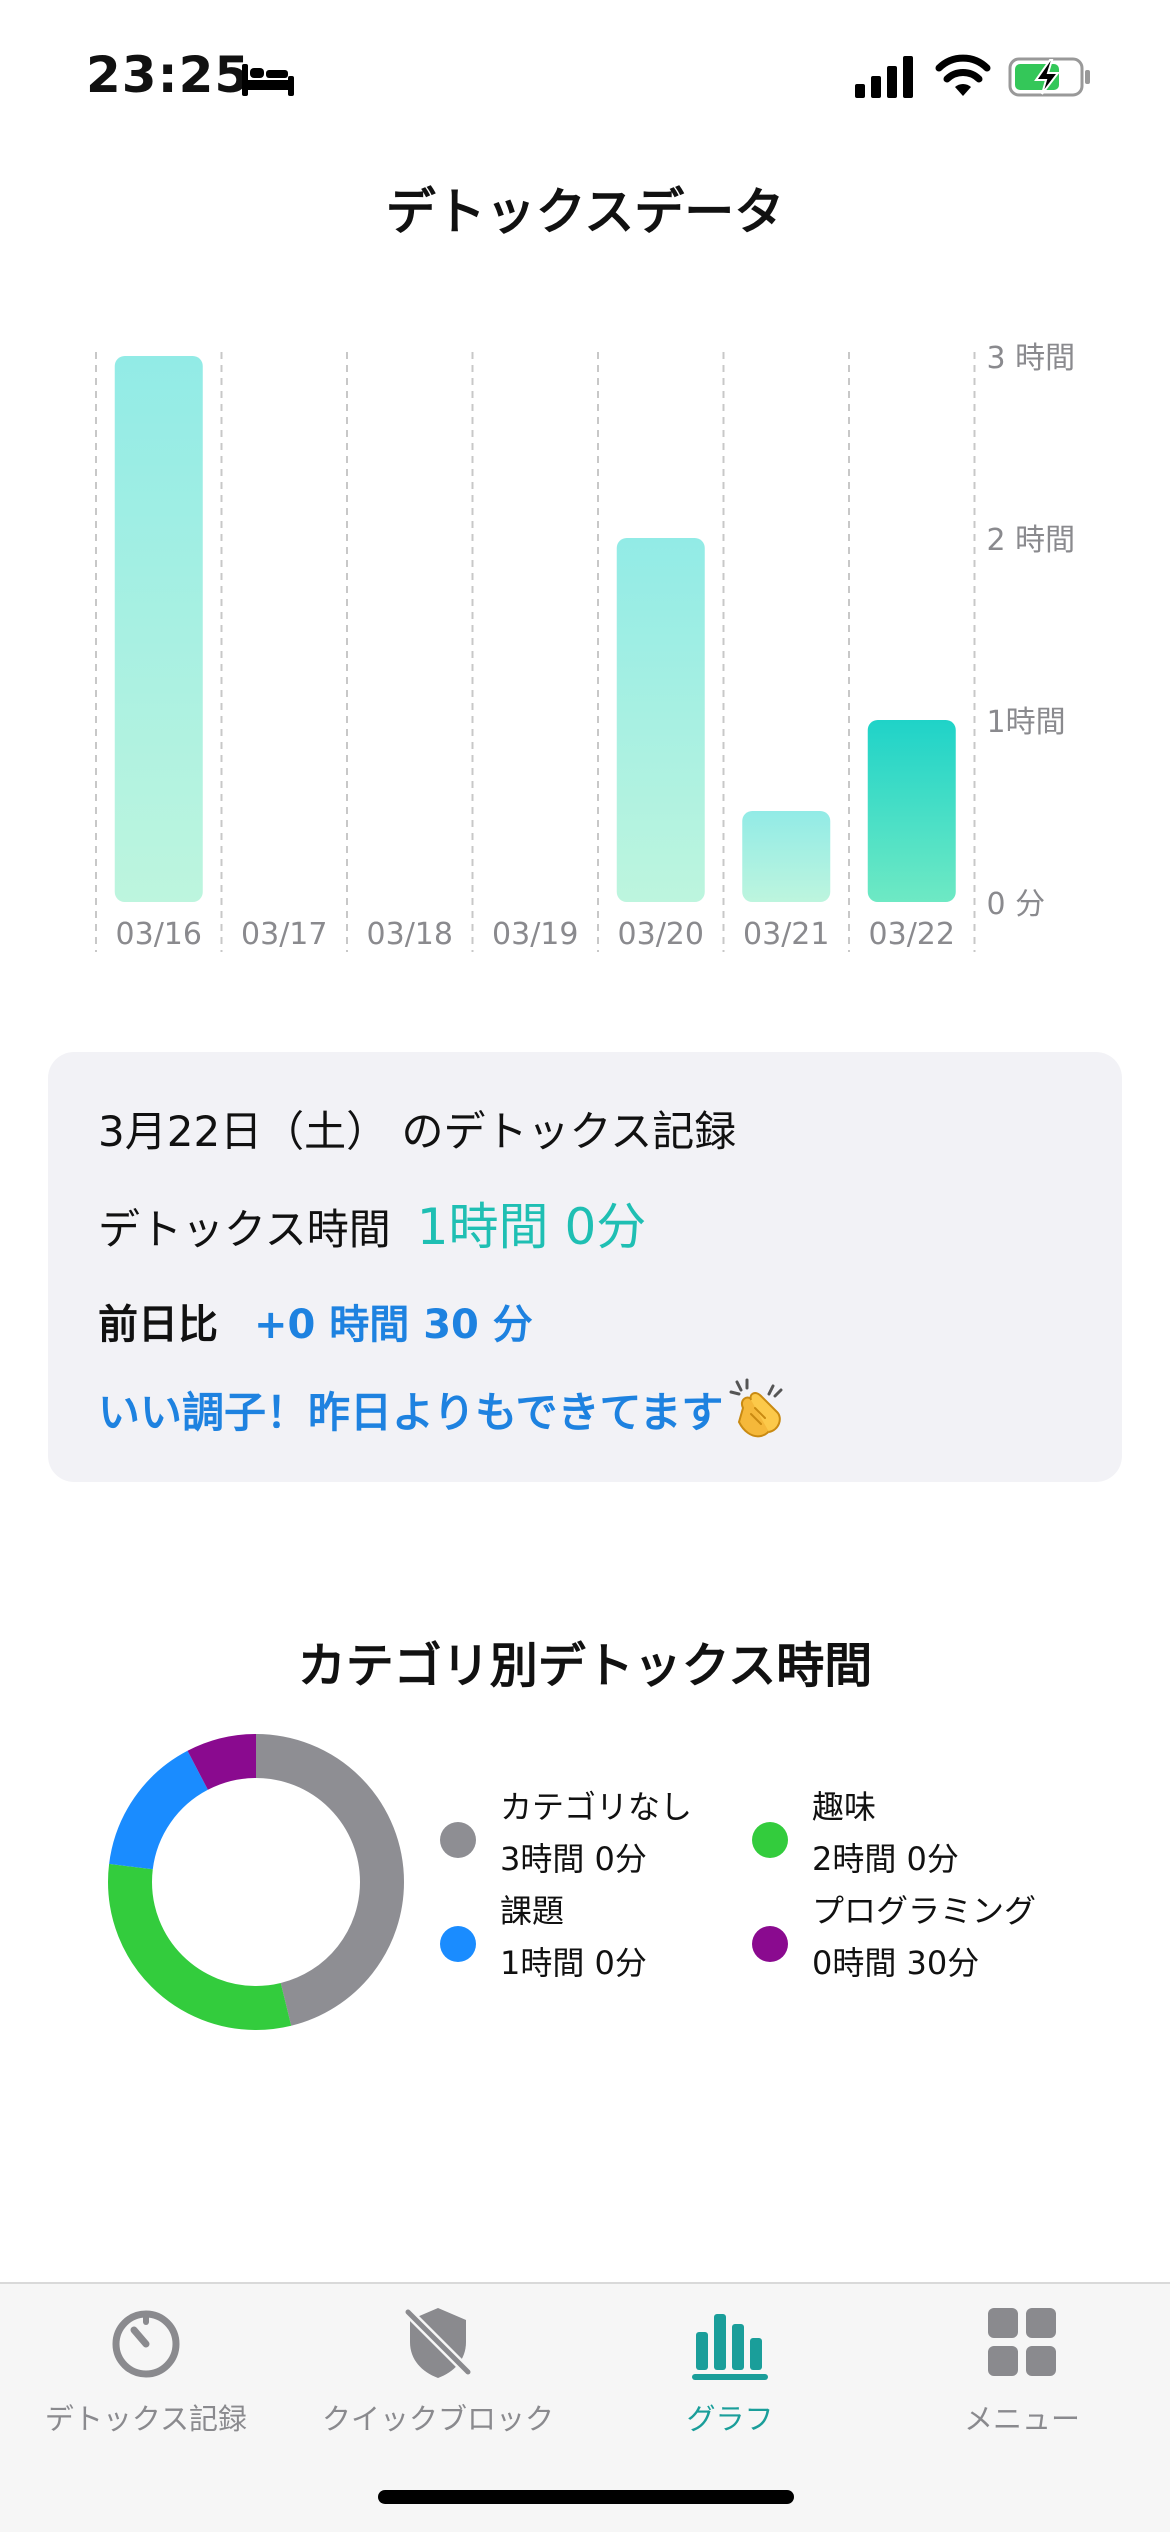 This screenshot has width=1170, height=2532. What do you see at coordinates (1021, 2419) in the screenshot?
I see `tab-label: メニュー` at bounding box center [1021, 2419].